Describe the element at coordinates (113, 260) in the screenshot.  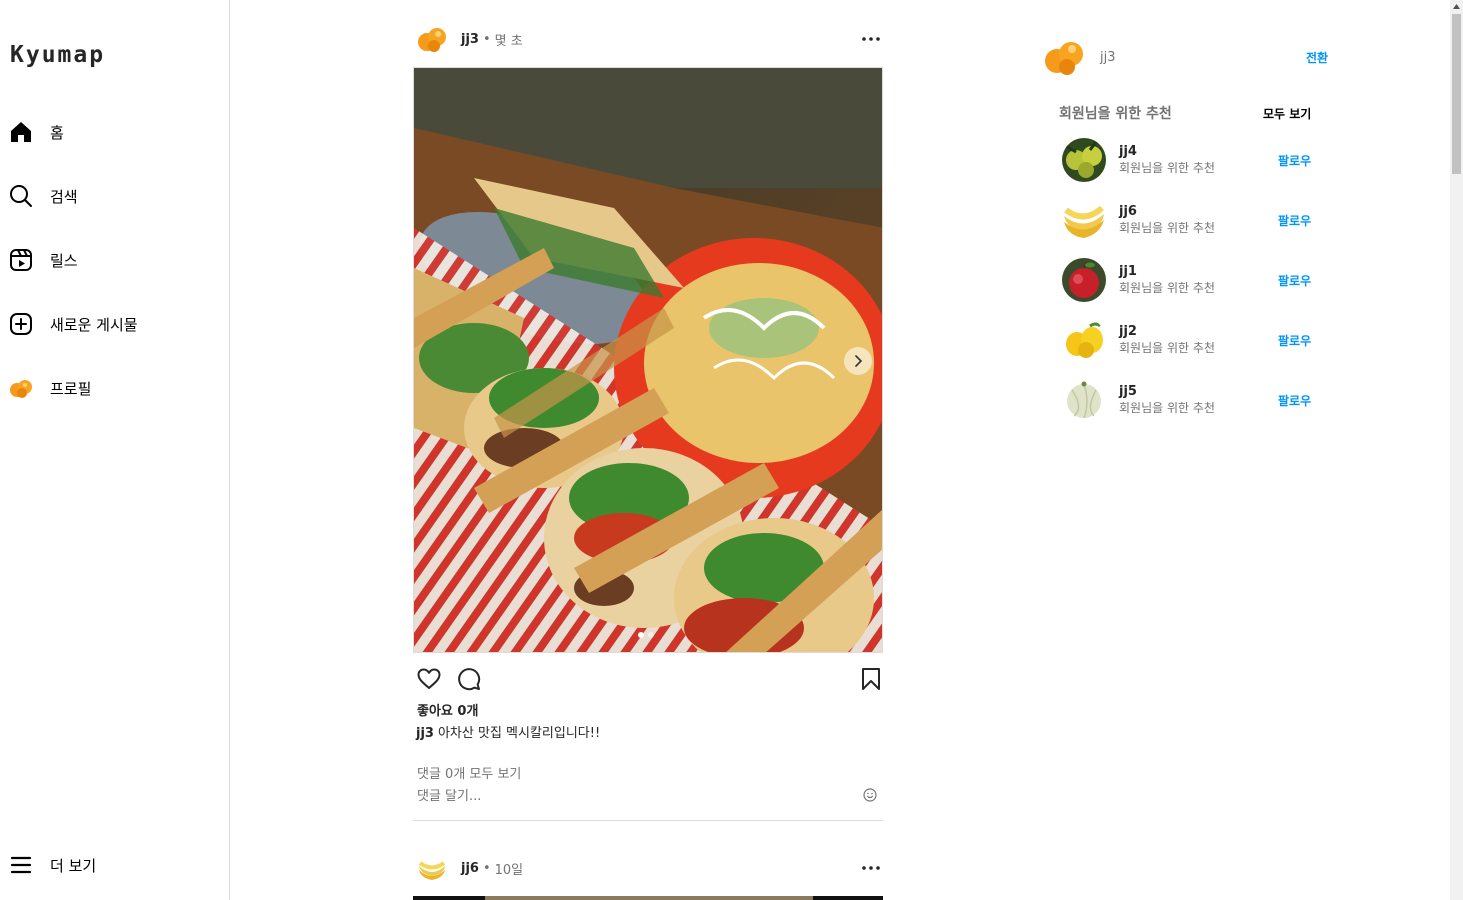
I see `sidebar-item-reels: 릴스` at that location.